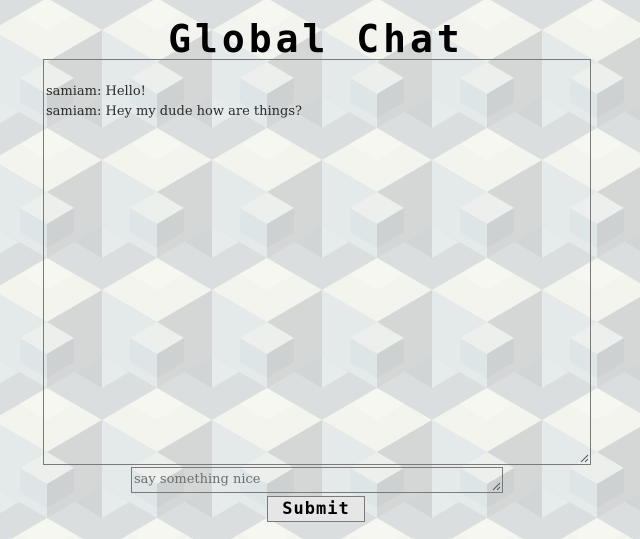  What do you see at coordinates (197, 479) in the screenshot?
I see `message-input-placeholder: say something nice` at bounding box center [197, 479].